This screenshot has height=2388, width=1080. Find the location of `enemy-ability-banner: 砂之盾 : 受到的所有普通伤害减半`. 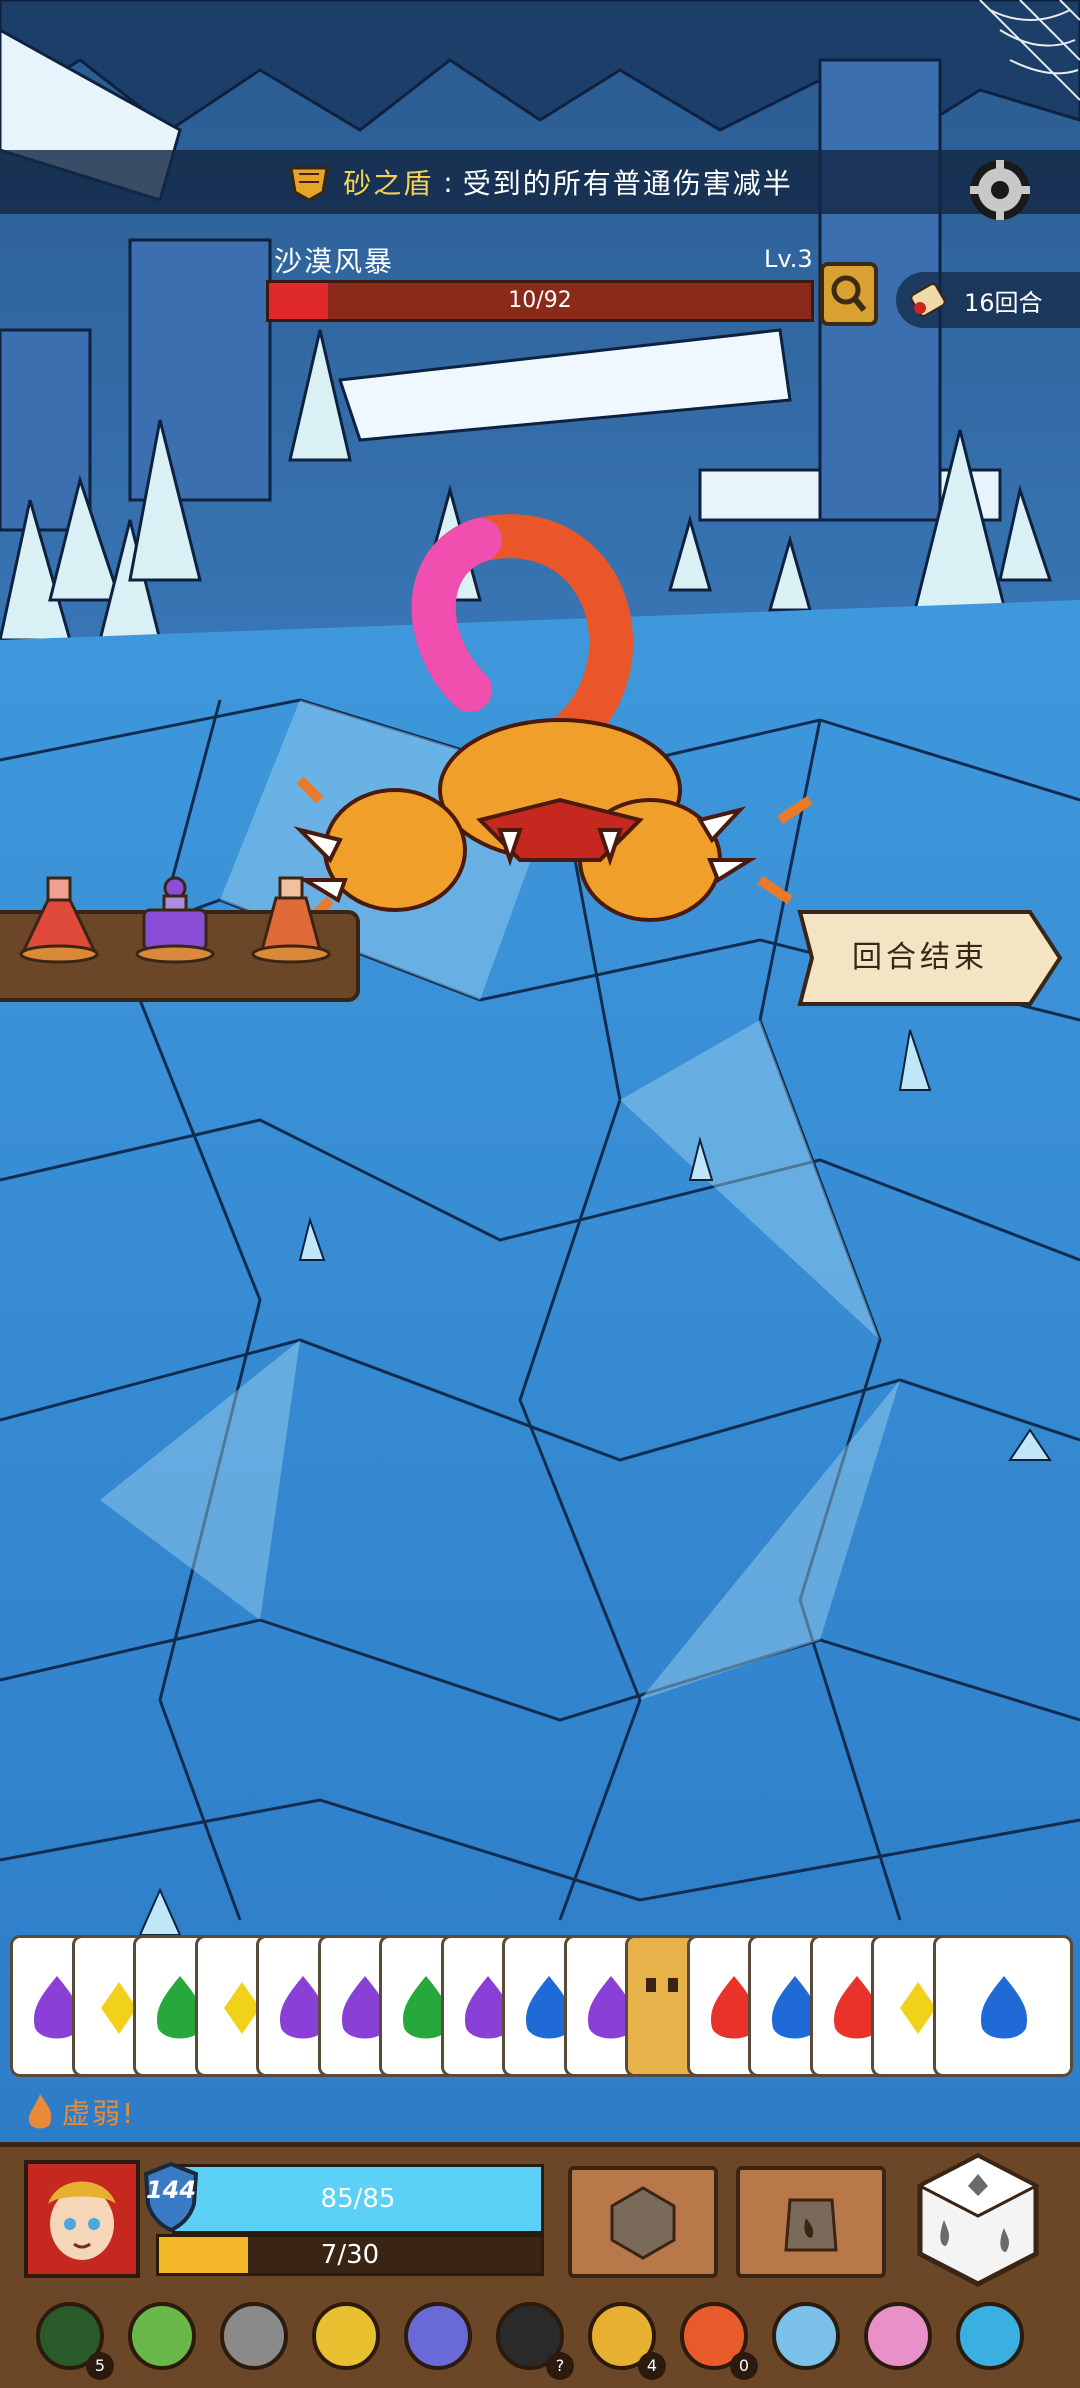

enemy-ability-banner: 砂之盾 : 受到的所有普通伤害减半 is located at coordinates (540, 182).